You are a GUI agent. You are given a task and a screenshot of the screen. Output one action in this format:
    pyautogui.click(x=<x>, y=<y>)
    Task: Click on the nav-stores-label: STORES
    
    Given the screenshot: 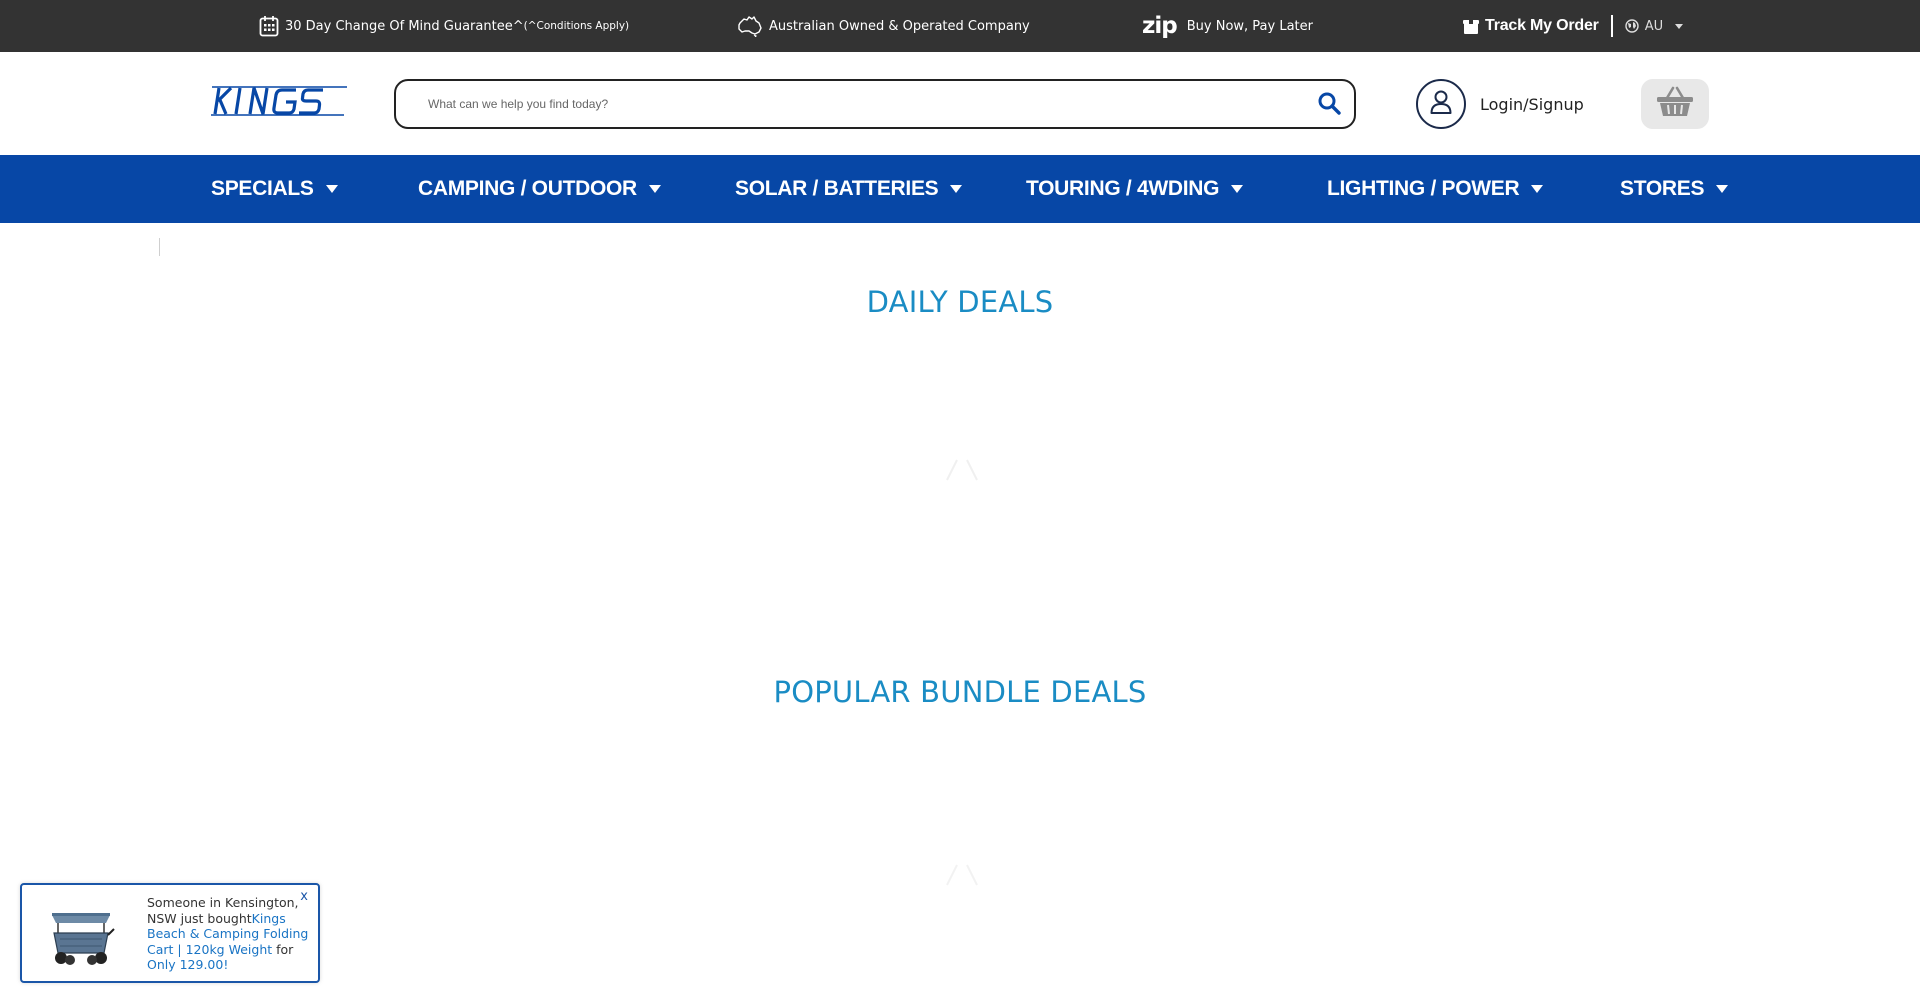 What is the action you would take?
    pyautogui.click(x=1662, y=188)
    